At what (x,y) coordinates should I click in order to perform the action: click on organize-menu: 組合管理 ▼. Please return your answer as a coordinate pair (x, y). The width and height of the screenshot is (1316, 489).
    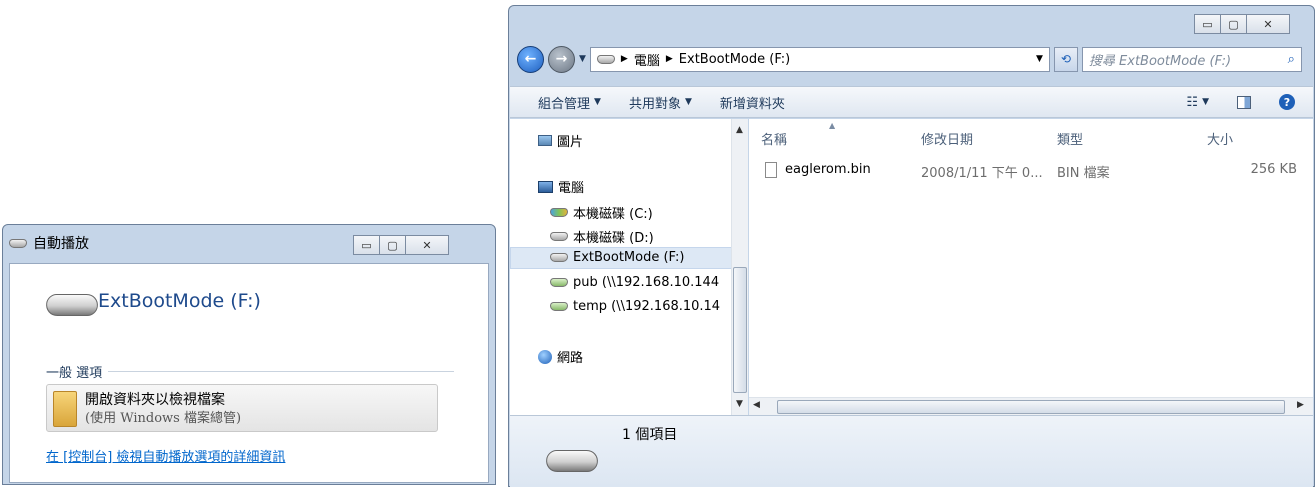
    Looking at the image, I should click on (562, 102).